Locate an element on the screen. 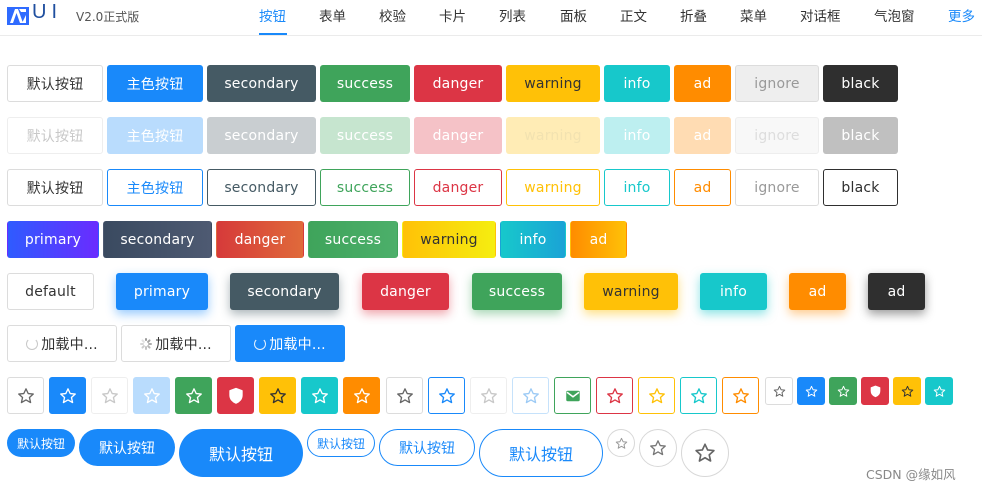 Image resolution: width=982 pixels, height=490 pixels. ignore-outline-button: ignore is located at coordinates (777, 187).